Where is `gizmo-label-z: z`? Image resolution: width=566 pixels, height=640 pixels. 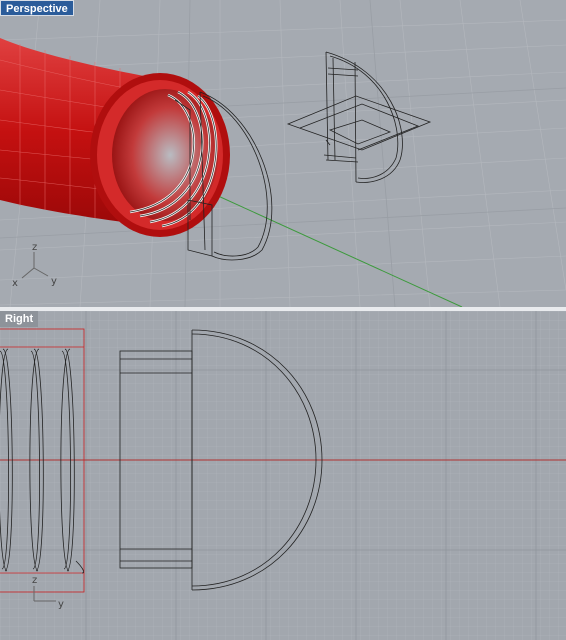
gizmo-label-z: z is located at coordinates (34, 247).